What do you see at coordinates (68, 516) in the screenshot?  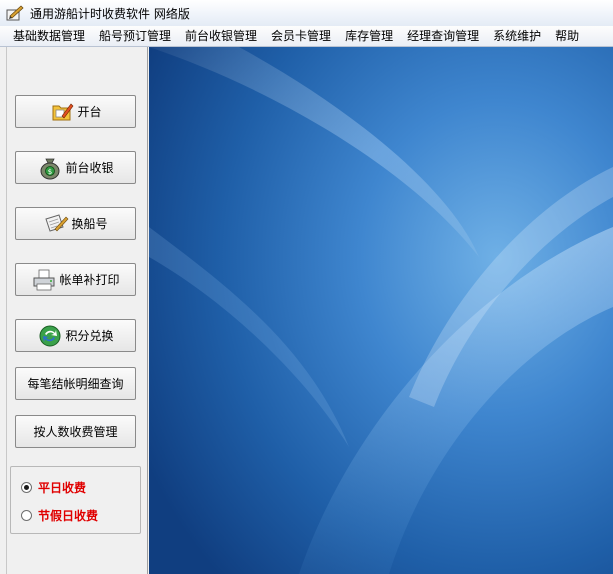 I see `holiday-rate-label: 节假日收费` at bounding box center [68, 516].